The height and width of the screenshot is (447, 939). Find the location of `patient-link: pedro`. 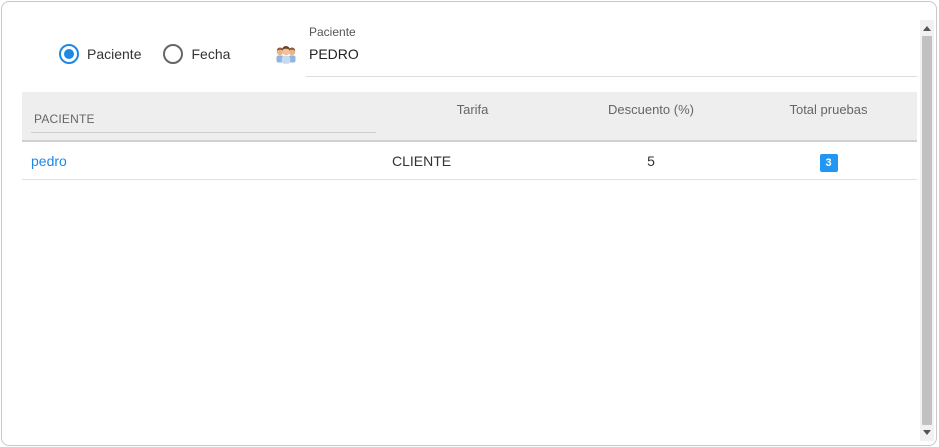

patient-link: pedro is located at coordinates (49, 161).